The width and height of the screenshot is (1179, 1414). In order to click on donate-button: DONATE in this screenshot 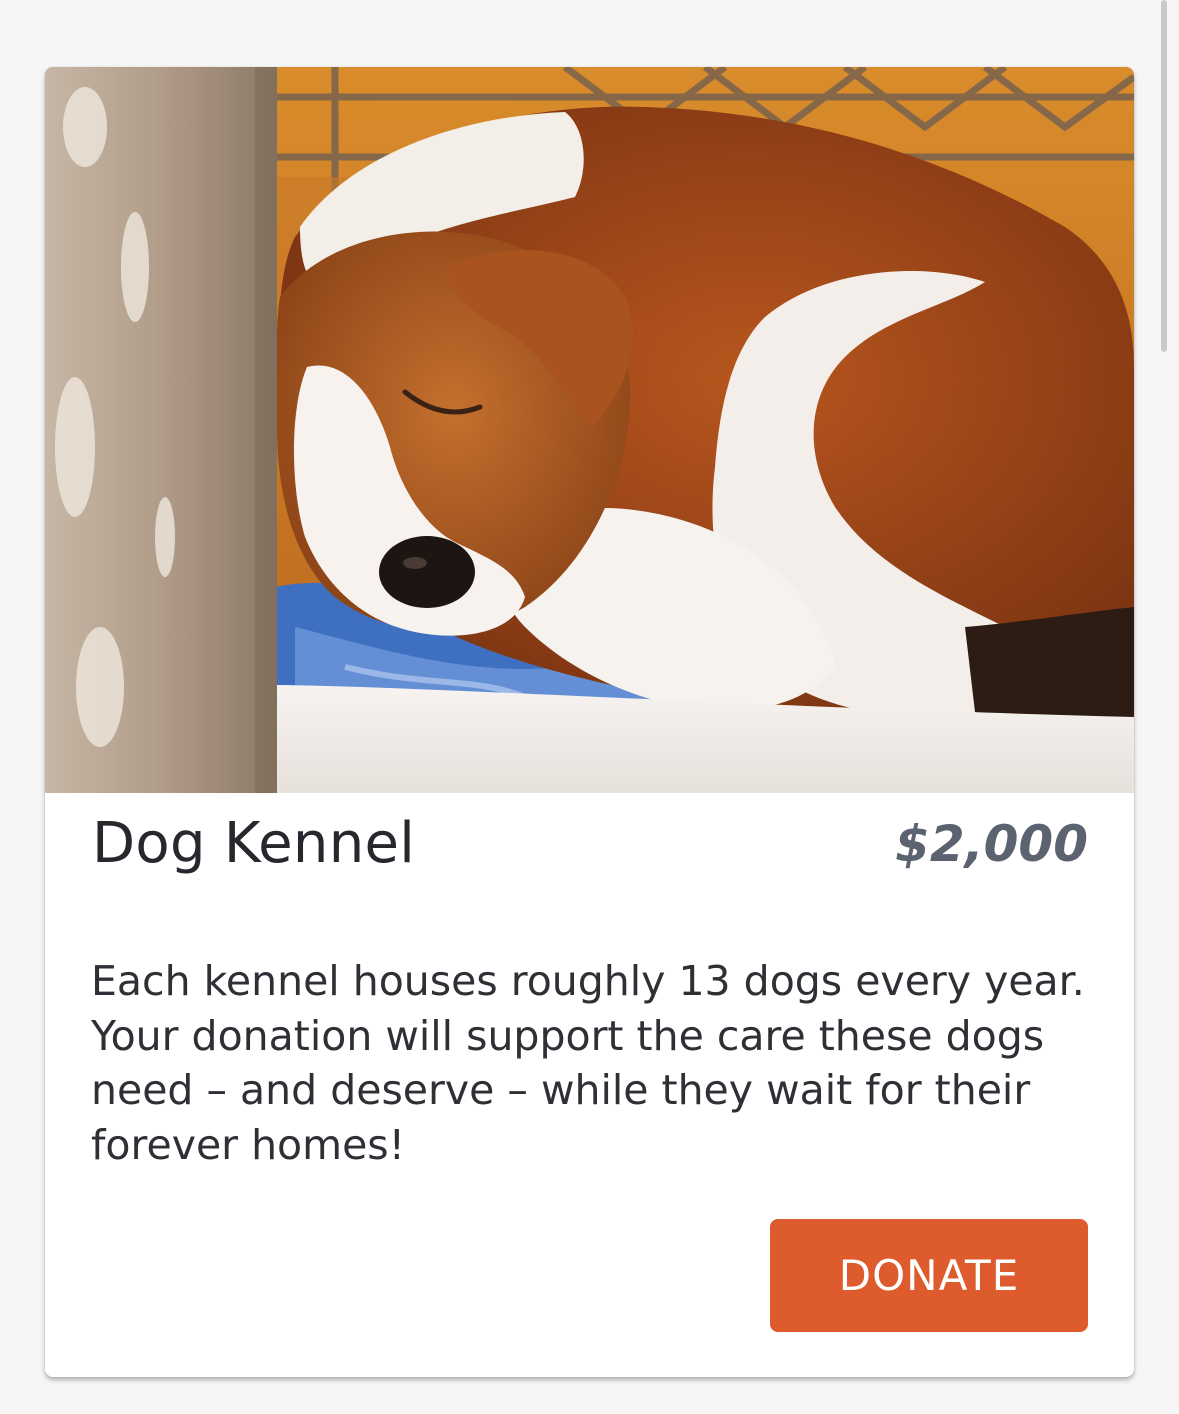, I will do `click(929, 1275)`.